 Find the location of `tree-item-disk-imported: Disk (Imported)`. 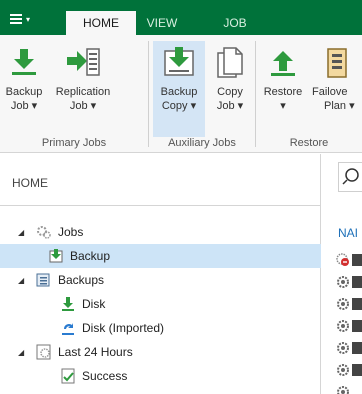

tree-item-disk-imported: Disk (Imported) is located at coordinates (160, 328).